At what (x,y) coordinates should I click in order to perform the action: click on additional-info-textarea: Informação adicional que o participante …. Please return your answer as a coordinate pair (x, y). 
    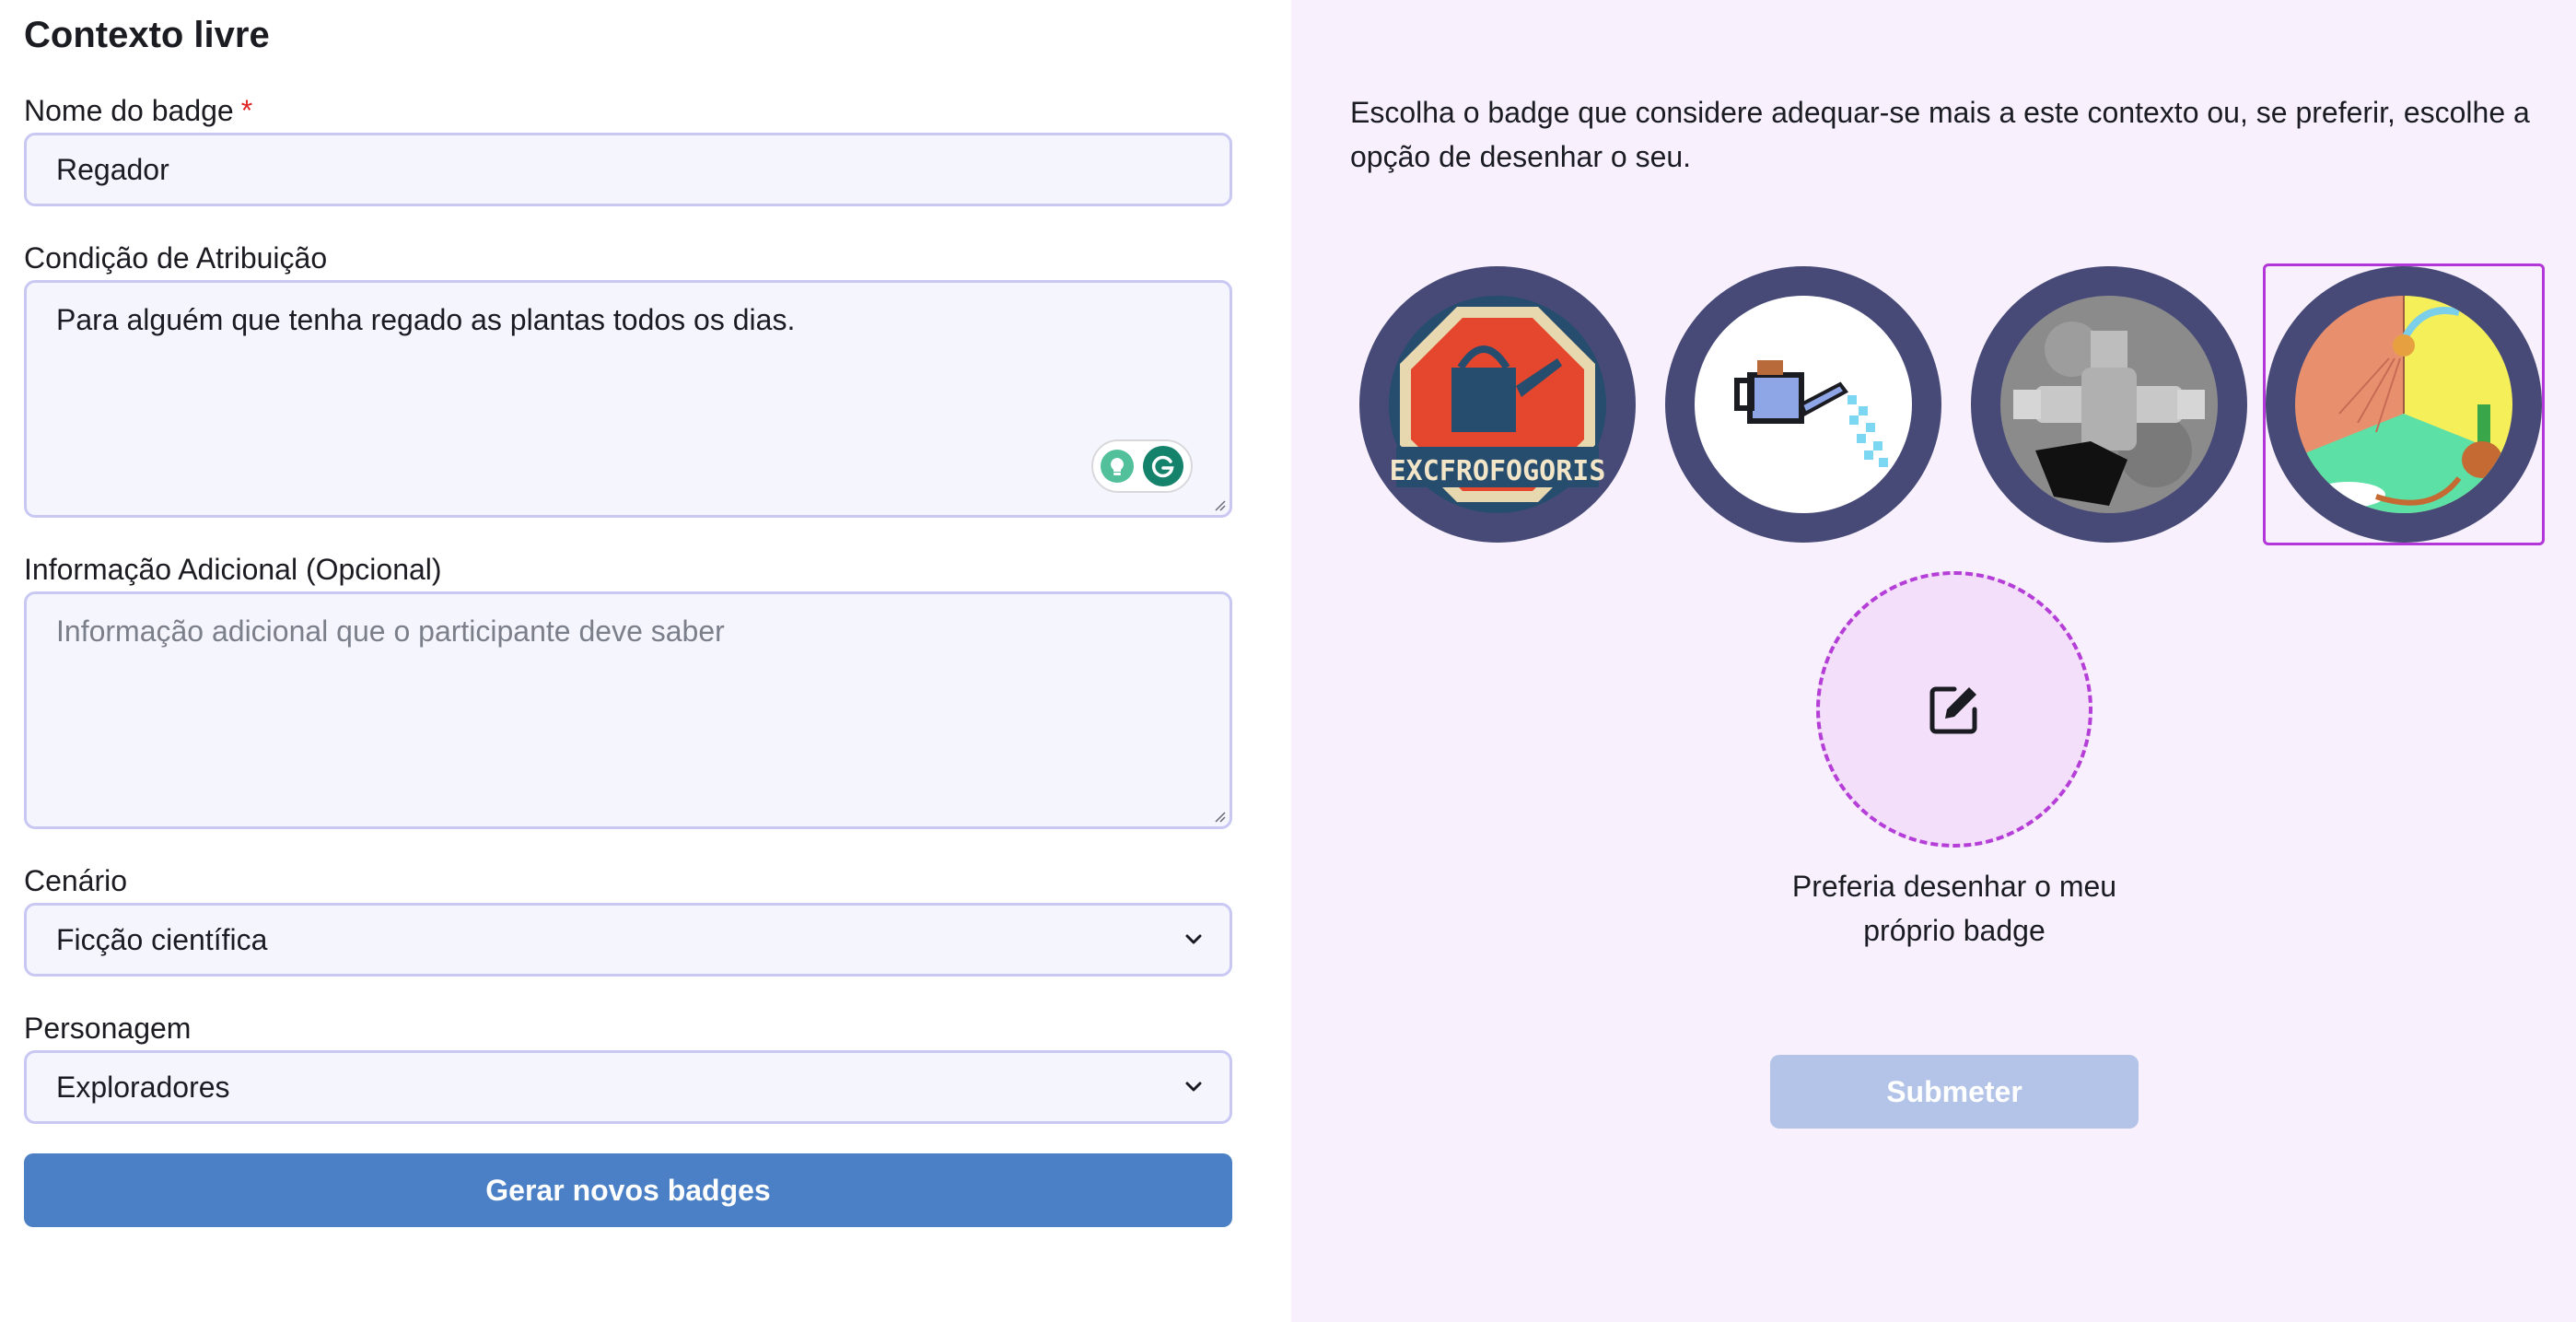
    Looking at the image, I should click on (628, 710).